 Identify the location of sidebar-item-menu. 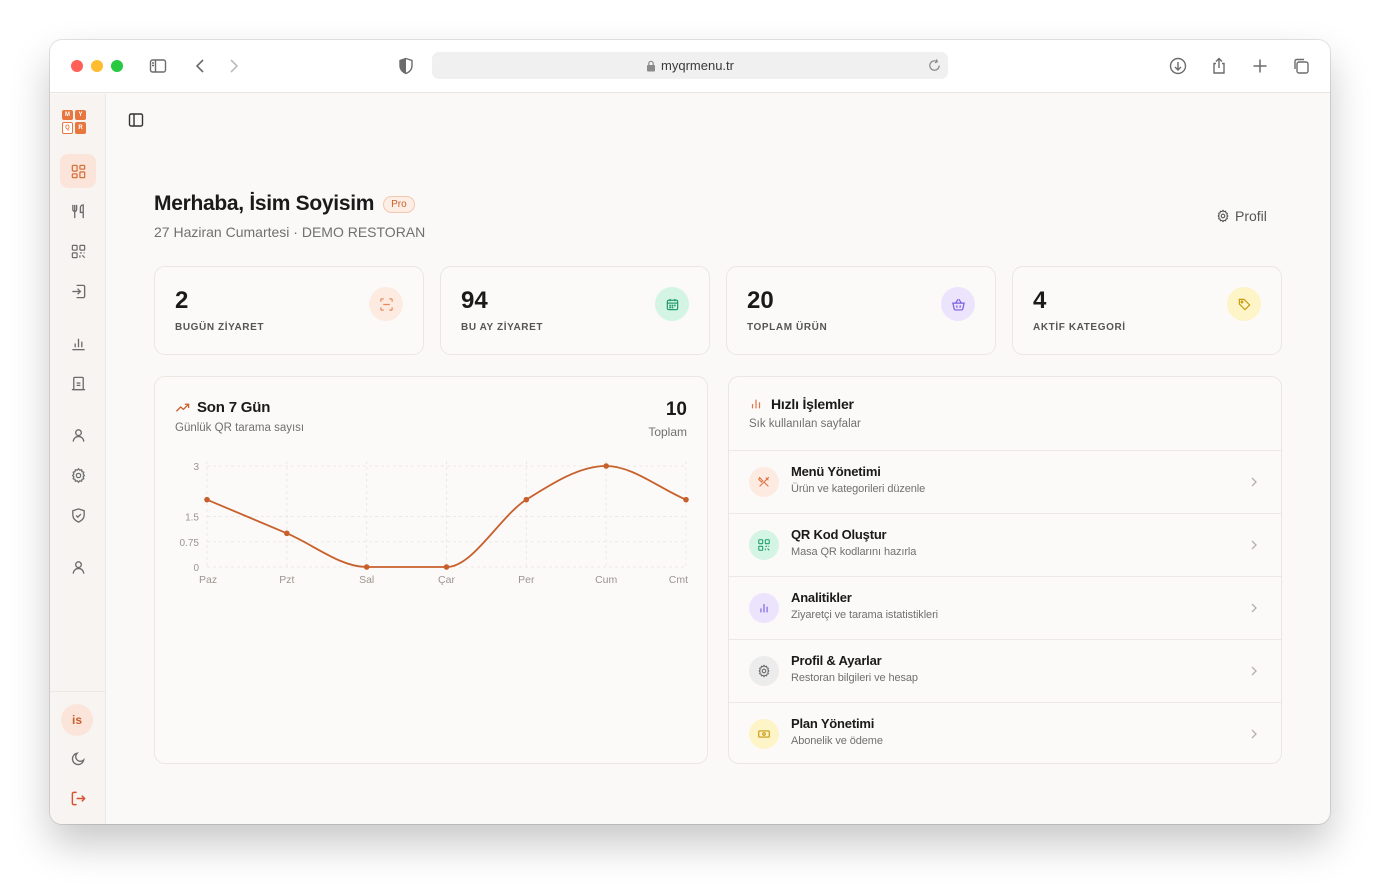
(78, 211).